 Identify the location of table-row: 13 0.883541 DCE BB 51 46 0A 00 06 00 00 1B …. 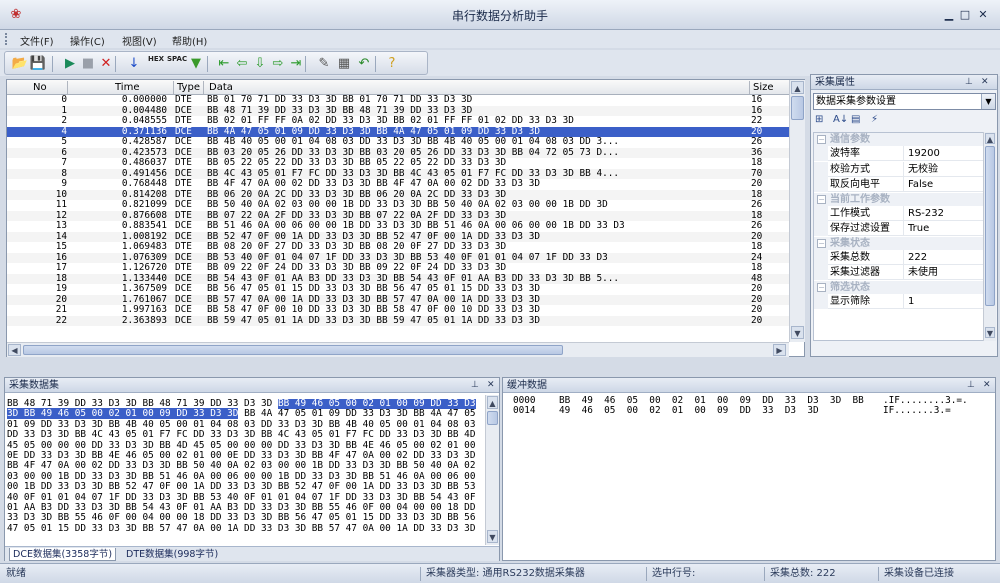
(398, 226).